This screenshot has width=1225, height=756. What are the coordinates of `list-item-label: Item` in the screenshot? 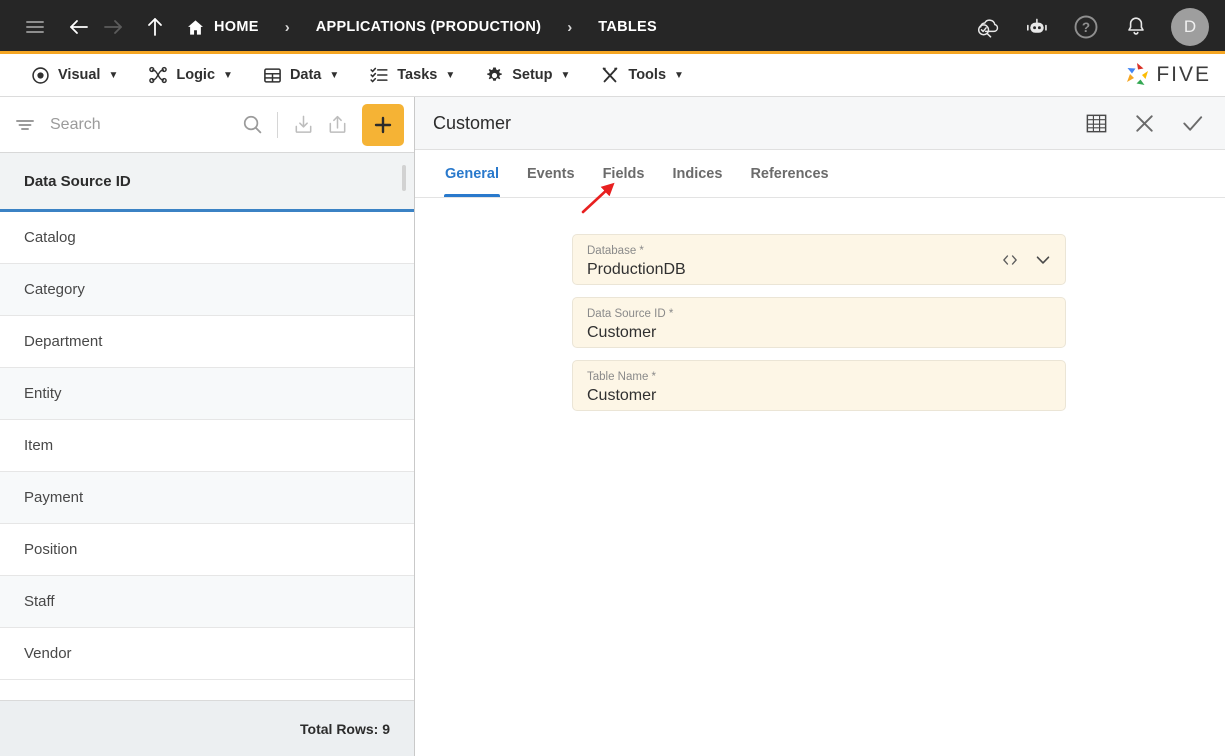 It's located at (39, 445).